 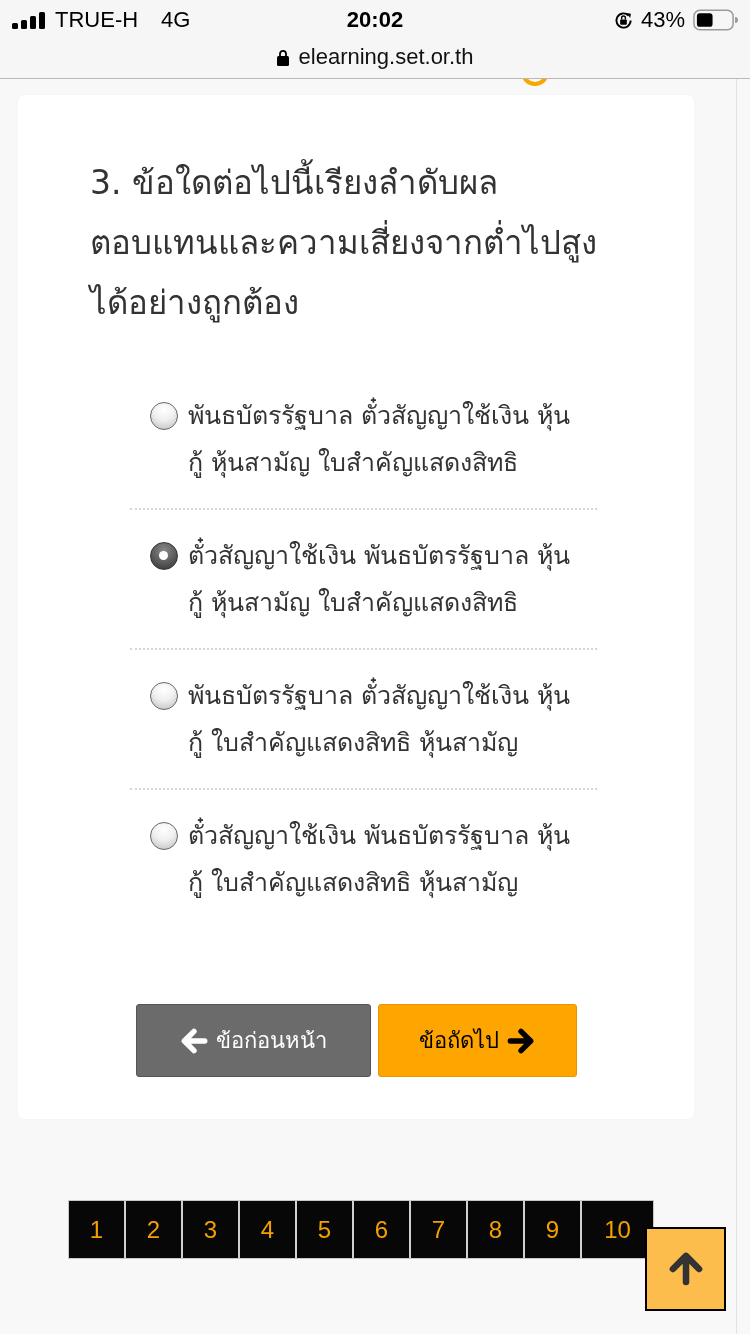 What do you see at coordinates (623, 20) in the screenshot?
I see `rotation-lock-icon` at bounding box center [623, 20].